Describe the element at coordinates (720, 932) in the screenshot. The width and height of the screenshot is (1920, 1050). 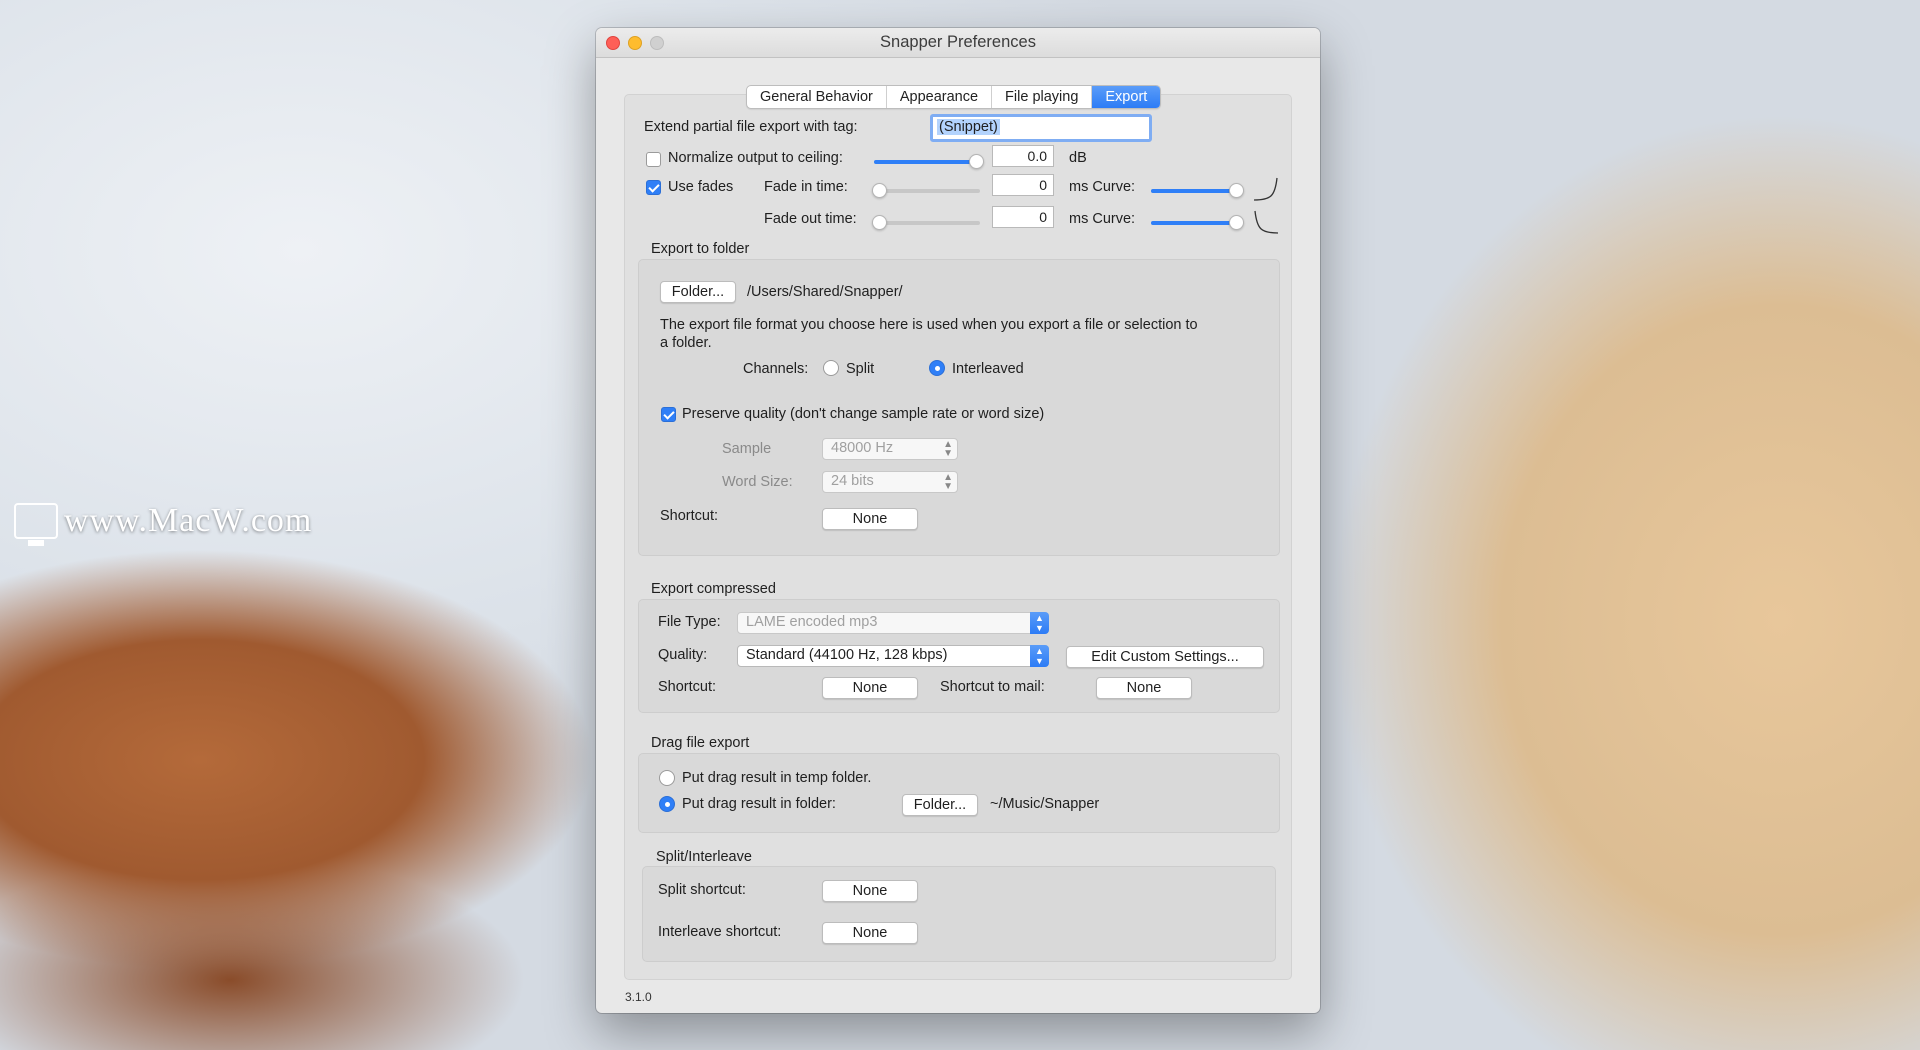
I see `interleave-shortcut-label: Interleave shortcut:` at that location.